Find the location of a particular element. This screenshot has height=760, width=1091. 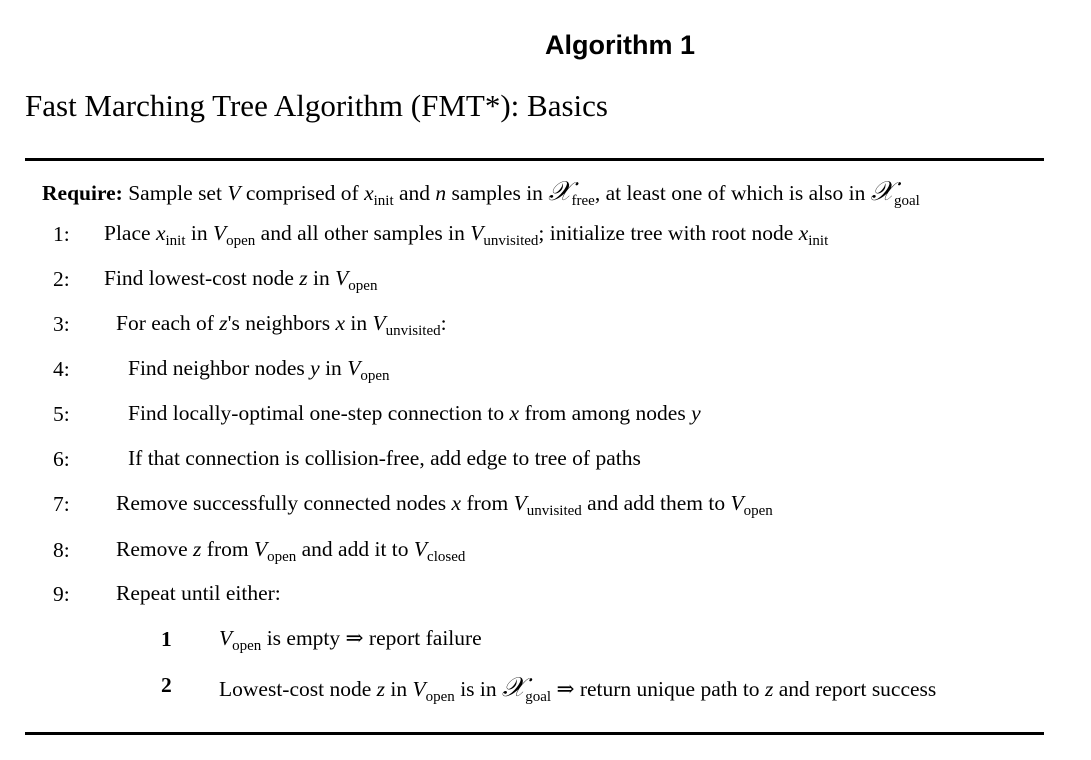

var-n: n is located at coordinates (441, 193).